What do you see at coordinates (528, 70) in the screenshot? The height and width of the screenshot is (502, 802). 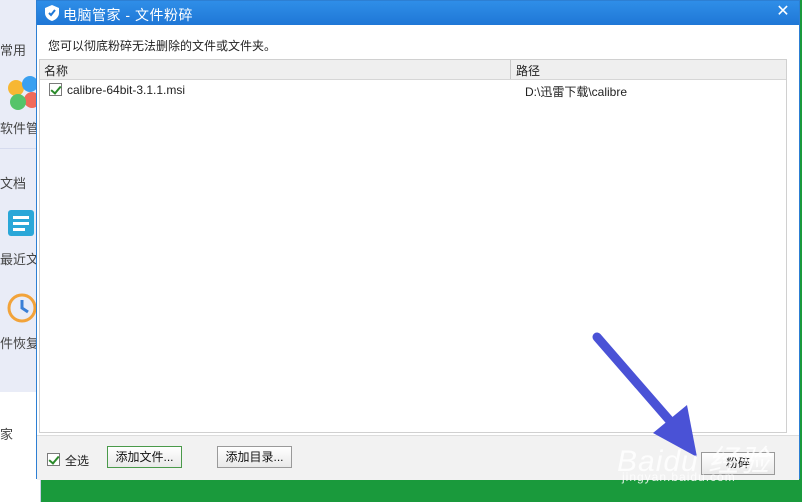 I see `column-header-path: 路径` at bounding box center [528, 70].